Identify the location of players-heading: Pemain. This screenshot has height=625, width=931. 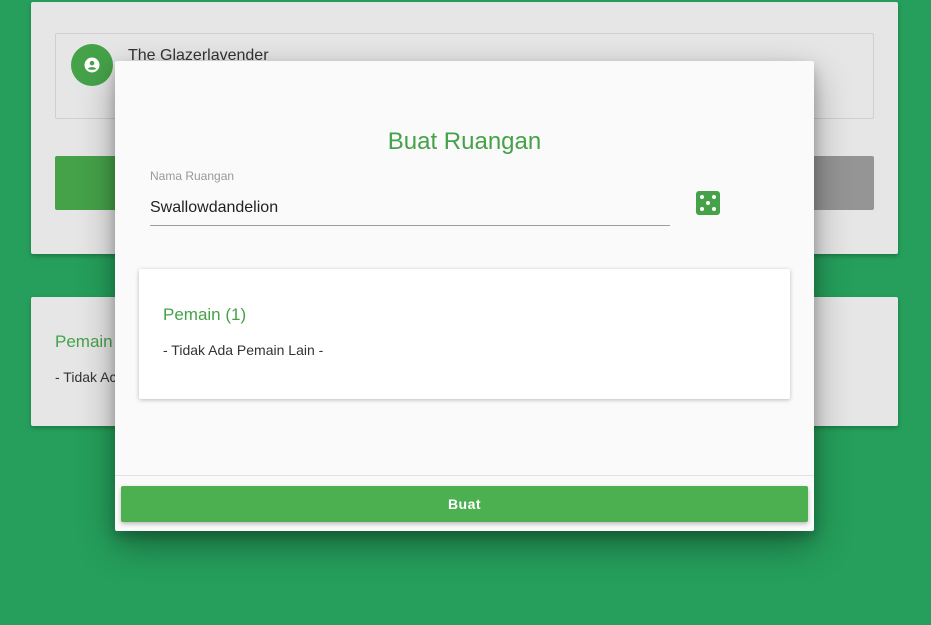
(84, 341).